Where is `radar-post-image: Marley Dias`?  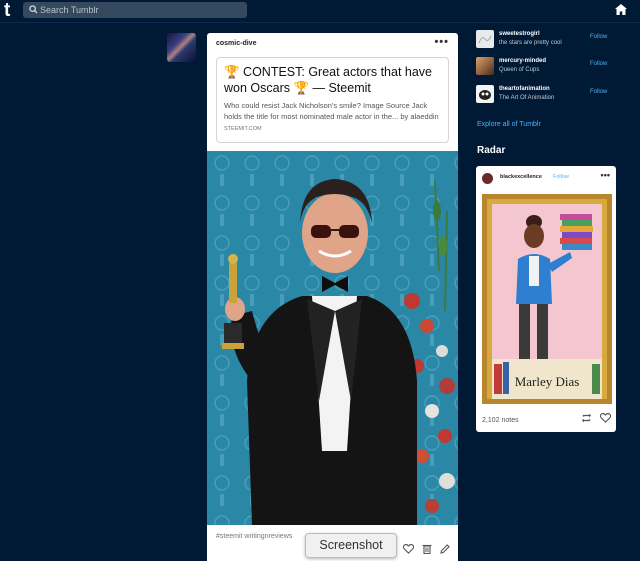
radar-post-image: Marley Dias is located at coordinates (547, 299).